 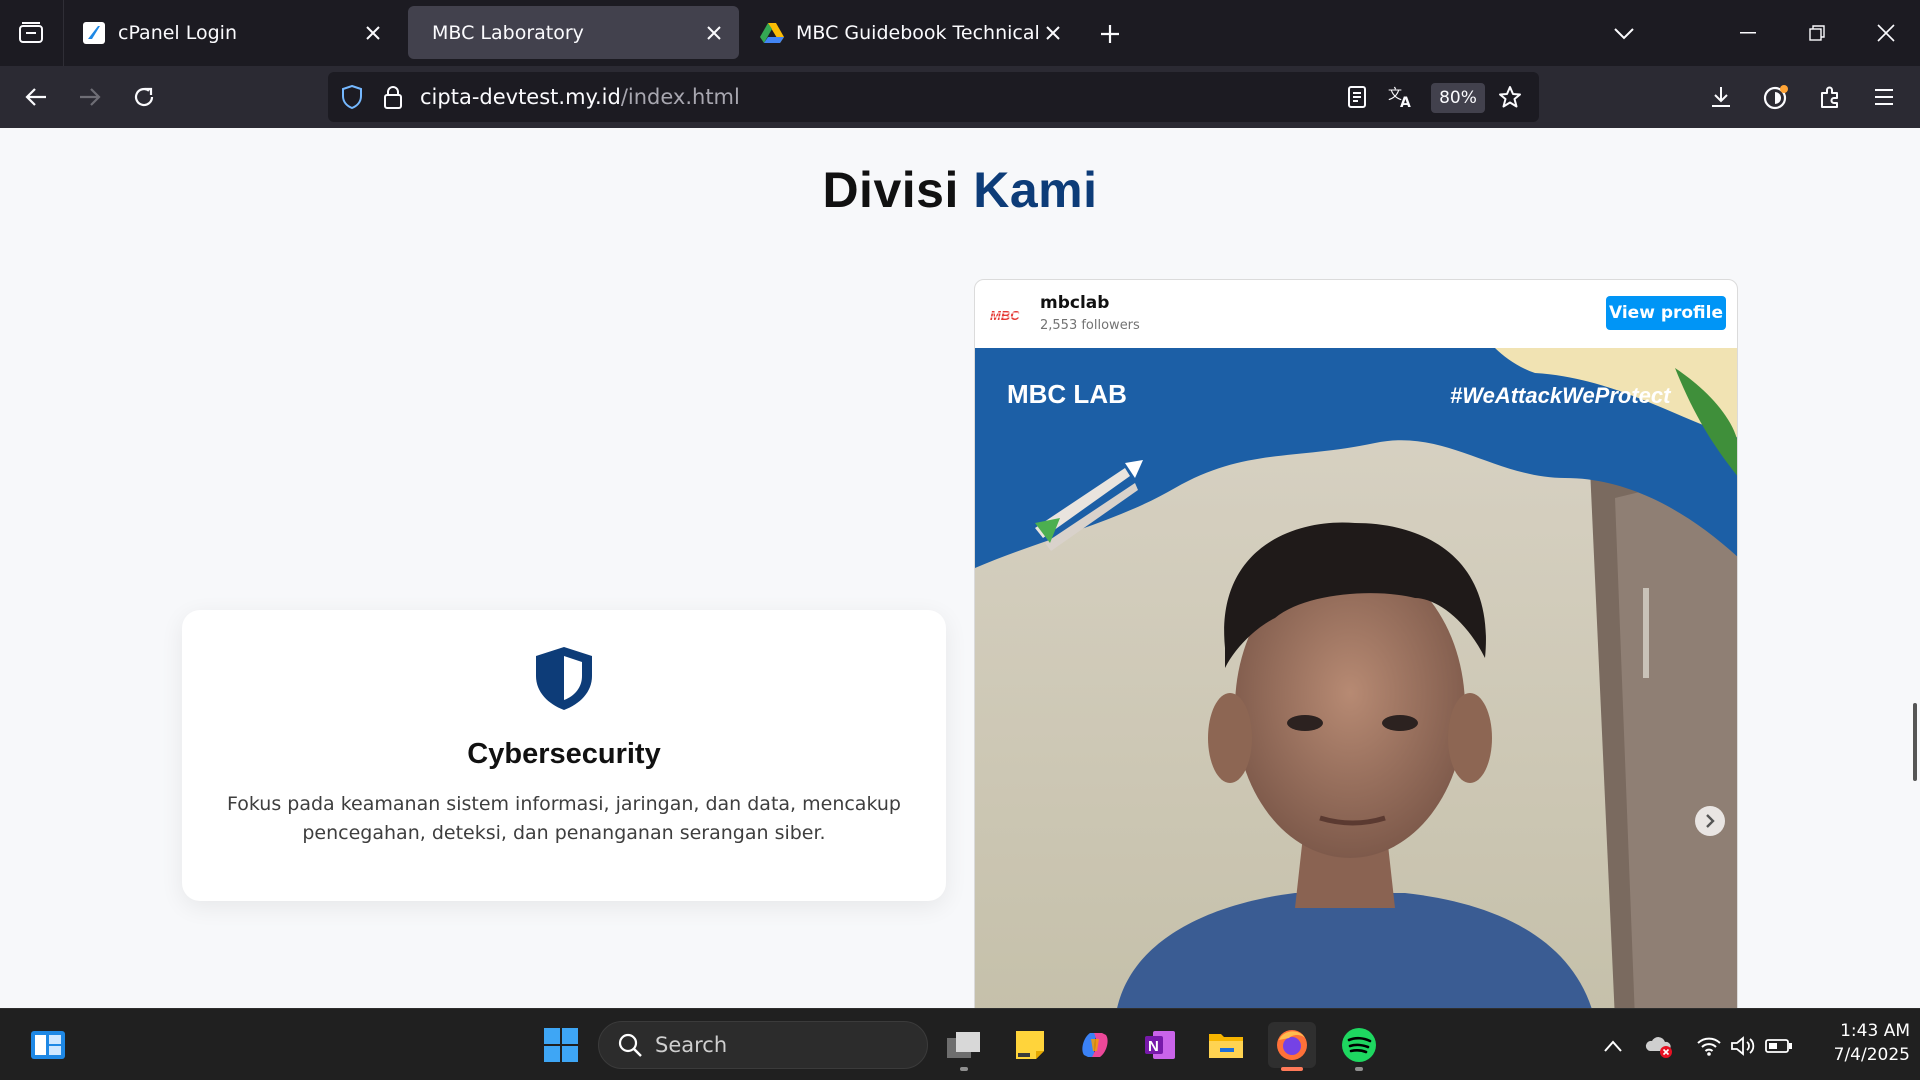 What do you see at coordinates (1110, 34) in the screenshot?
I see `new-tab-button` at bounding box center [1110, 34].